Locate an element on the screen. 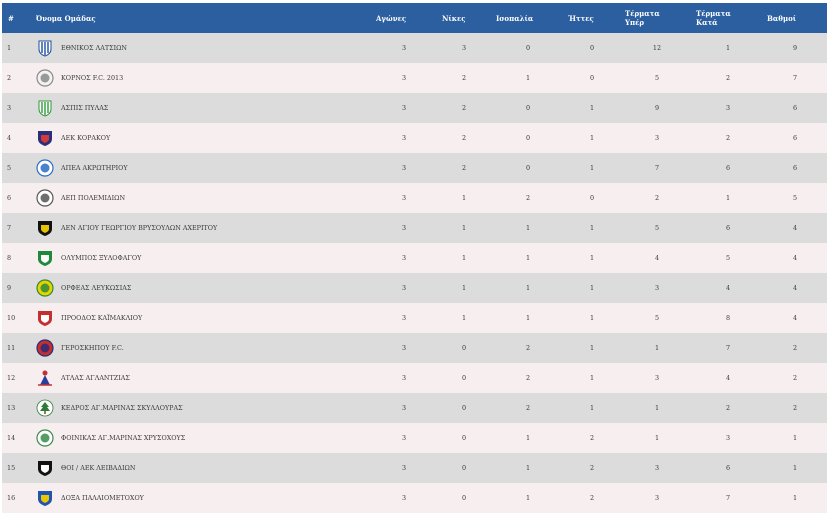  table-row: 16 ΔΟΞΑ ΠΑΛΑΙΟΜΕΤΟΧΟΥ 3 0 1 2 3 7 1 is located at coordinates (414, 498).